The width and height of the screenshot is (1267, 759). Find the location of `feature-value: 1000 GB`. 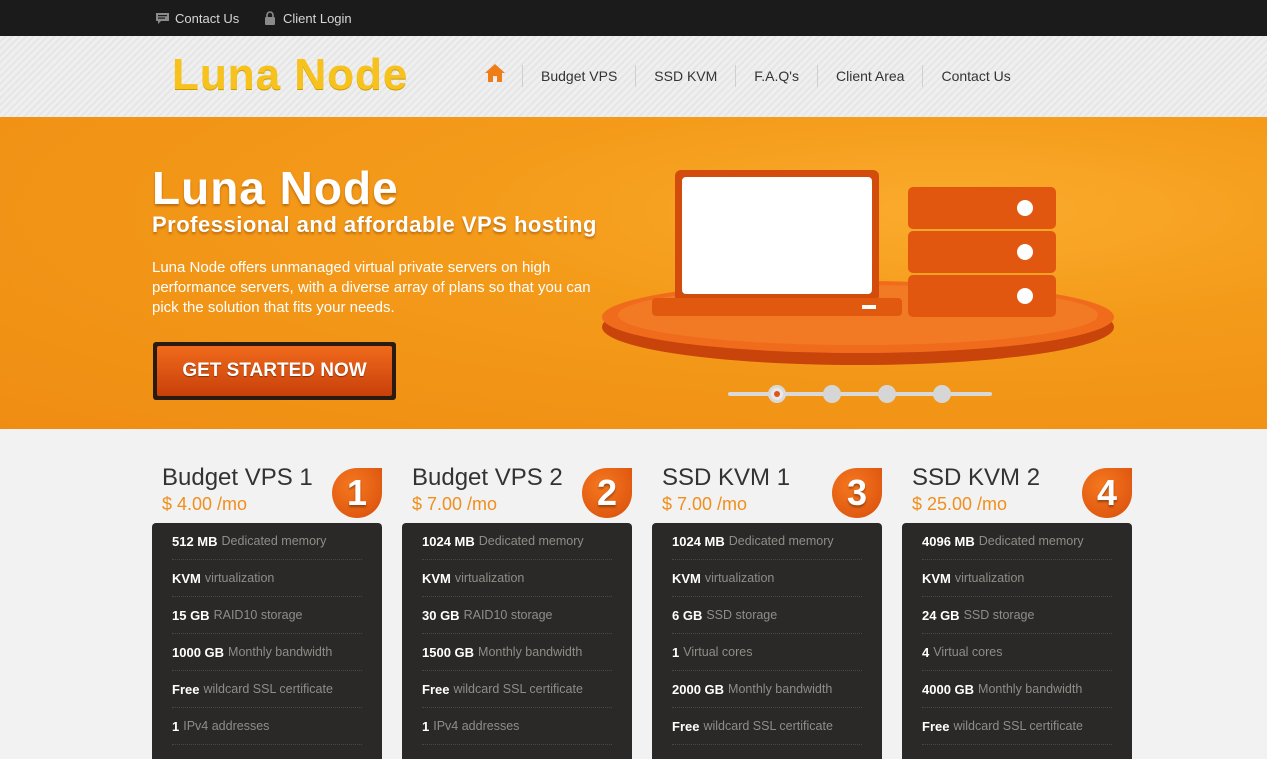

feature-value: 1000 GB is located at coordinates (198, 652).